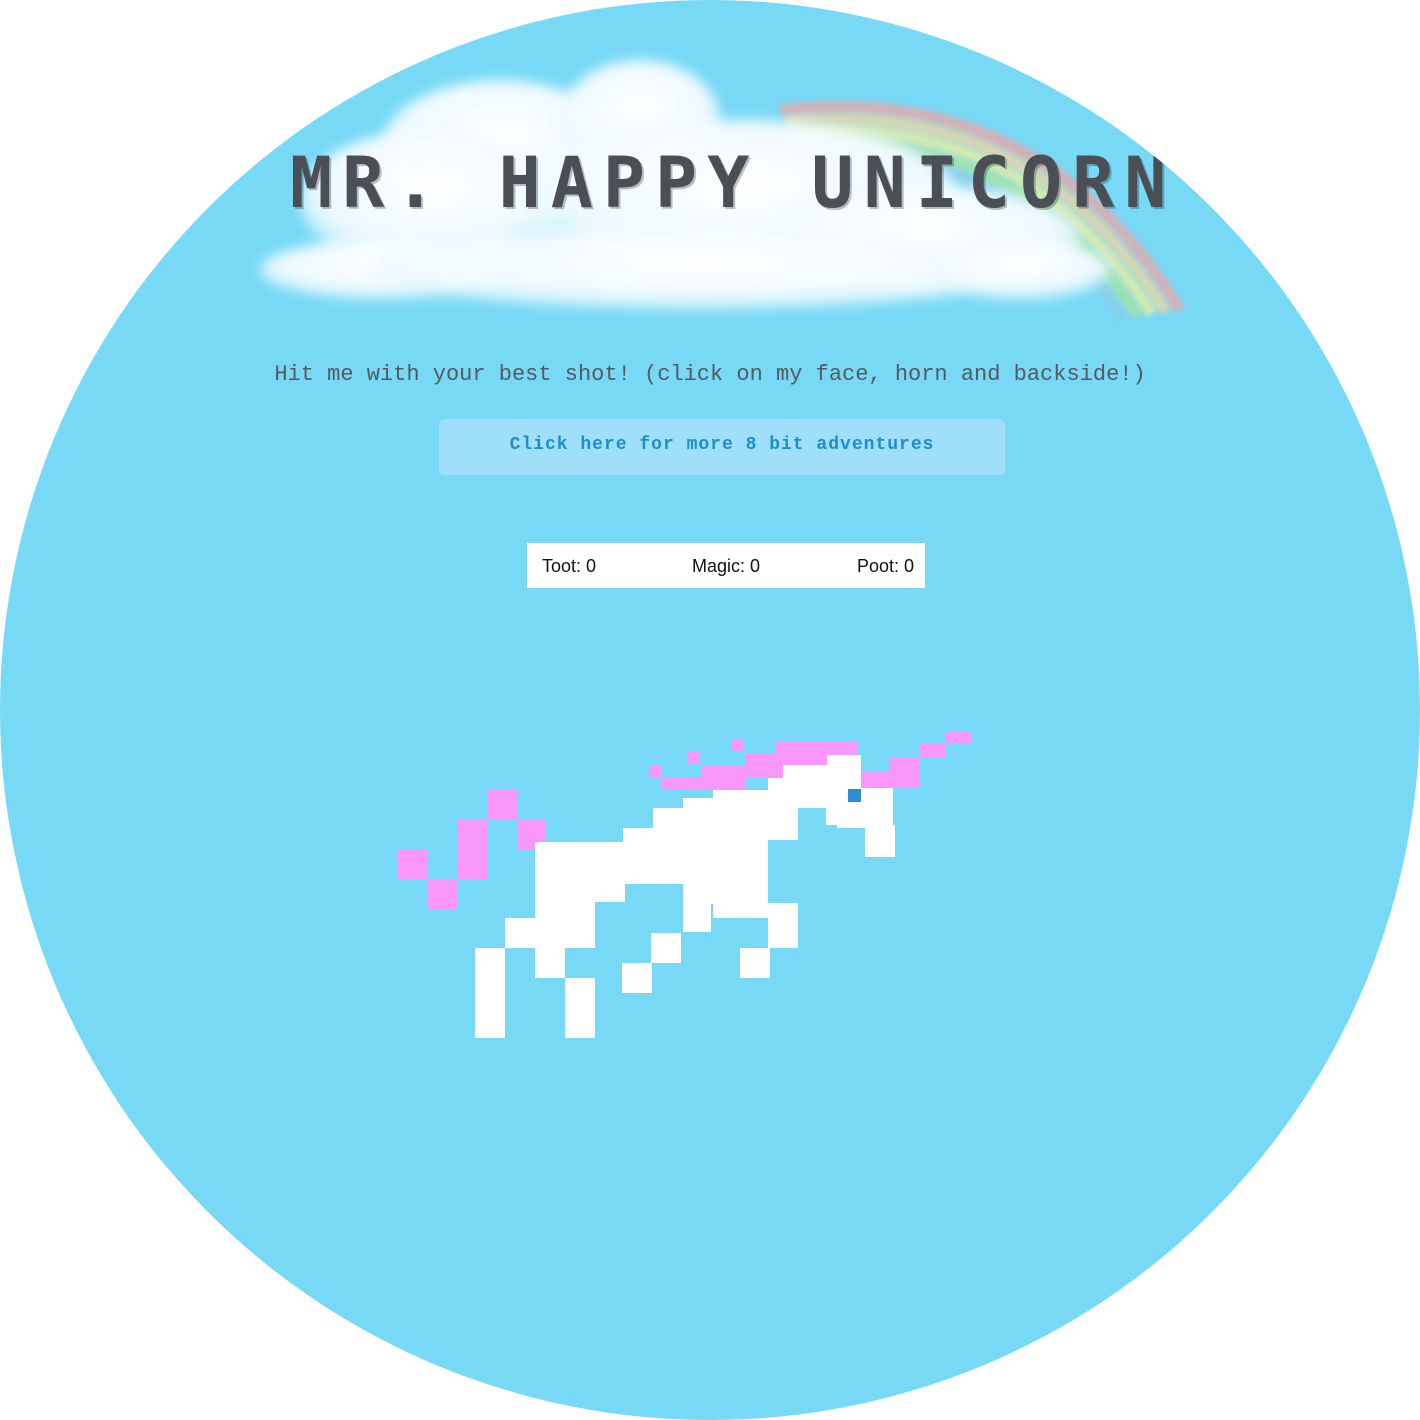 The width and height of the screenshot is (1420, 1420). Describe the element at coordinates (569, 566) in the screenshot. I see `toot-counter: Toot: 0` at that location.